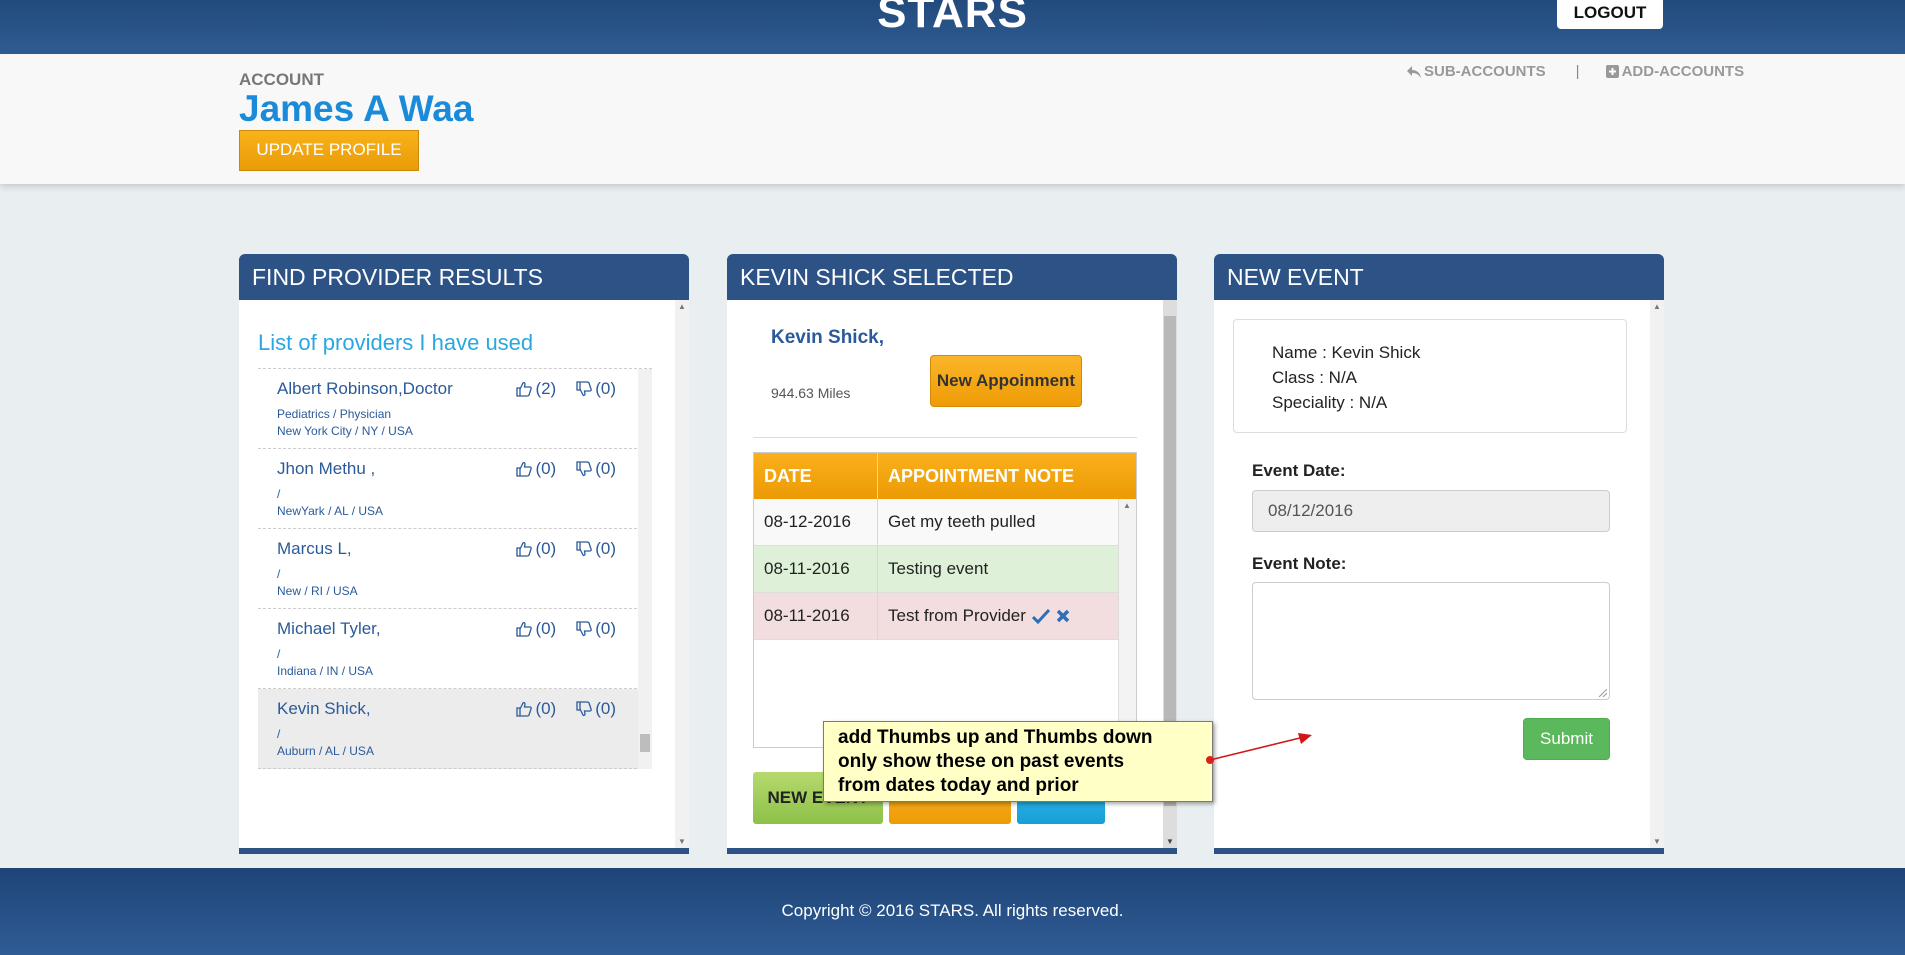 This screenshot has height=955, width=1905. I want to click on provider-name: Jhon Methu ,, so click(326, 469).